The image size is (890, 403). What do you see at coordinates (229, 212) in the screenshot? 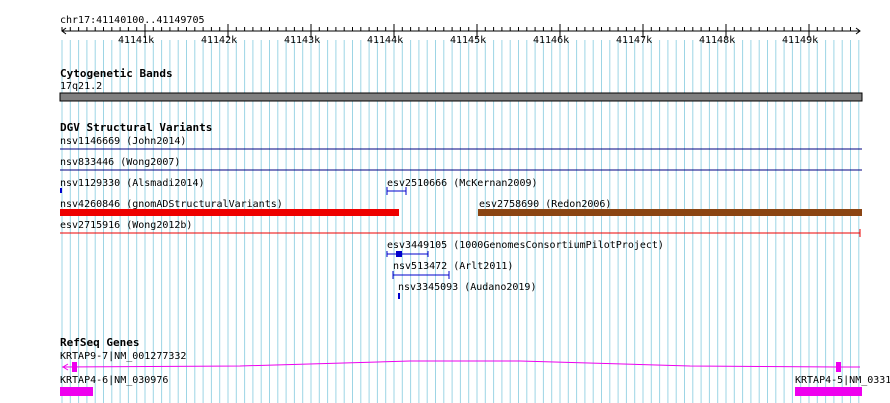
I see `variant-bar-nsv4260846` at bounding box center [229, 212].